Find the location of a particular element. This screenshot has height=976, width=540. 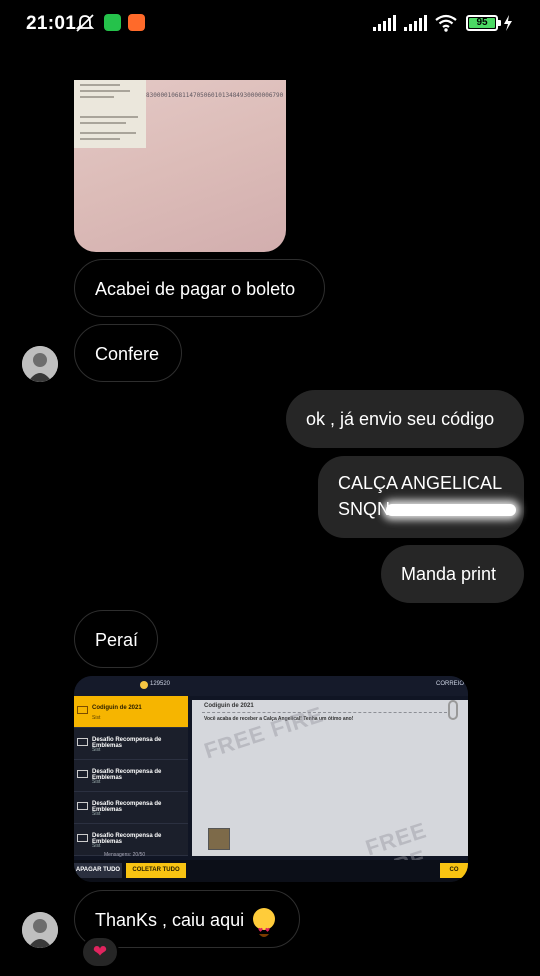

message-text: ThanKs , caiu aqui is located at coordinates (170, 920).